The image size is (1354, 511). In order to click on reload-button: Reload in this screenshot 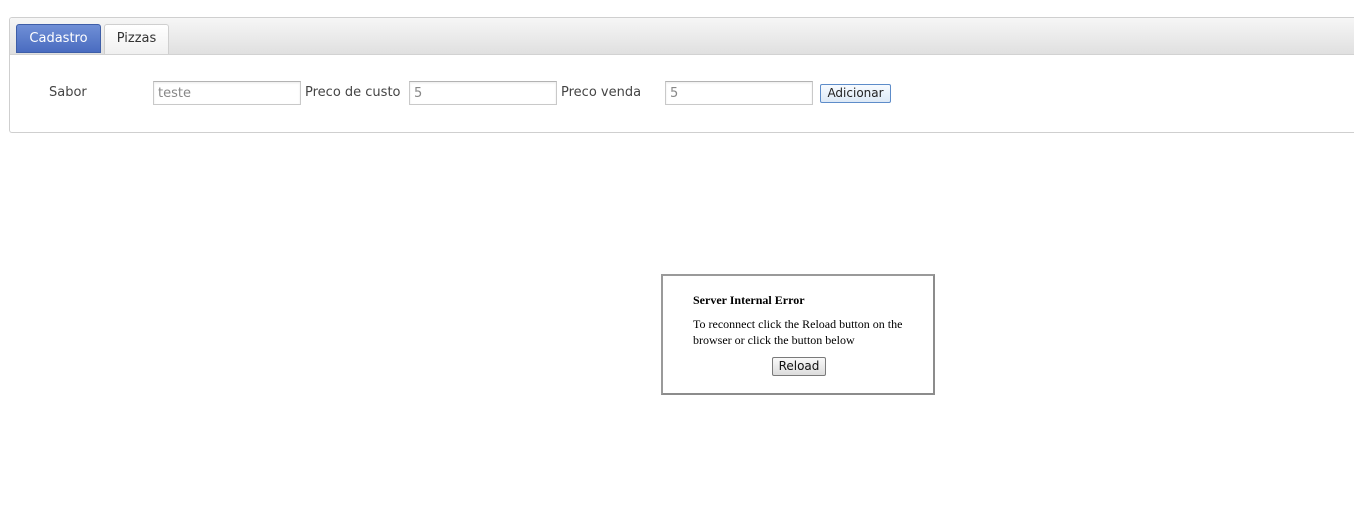, I will do `click(799, 366)`.